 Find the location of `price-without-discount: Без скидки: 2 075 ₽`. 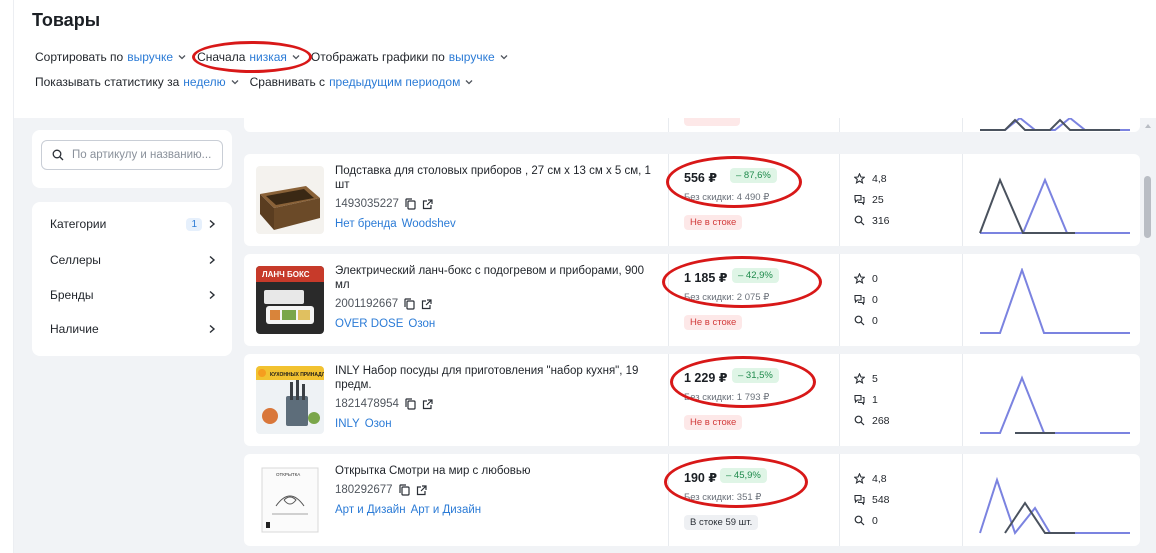

price-without-discount: Без скидки: 2 075 ₽ is located at coordinates (727, 297).